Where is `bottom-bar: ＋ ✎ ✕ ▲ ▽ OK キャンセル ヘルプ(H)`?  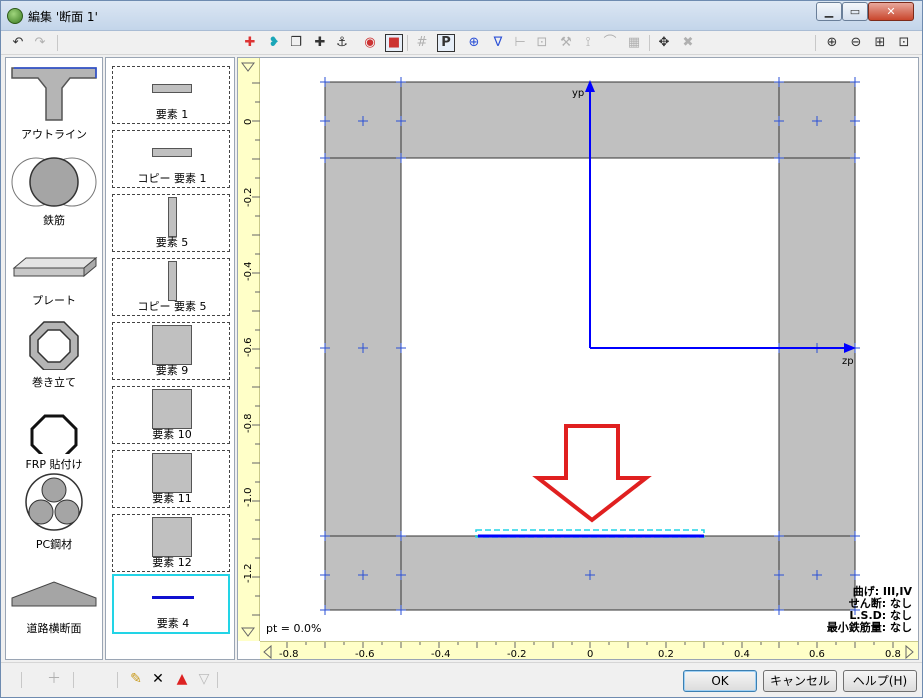
bottom-bar: ＋ ✎ ✕ ▲ ▽ OK キャンセル ヘルプ(H) is located at coordinates (461, 679).